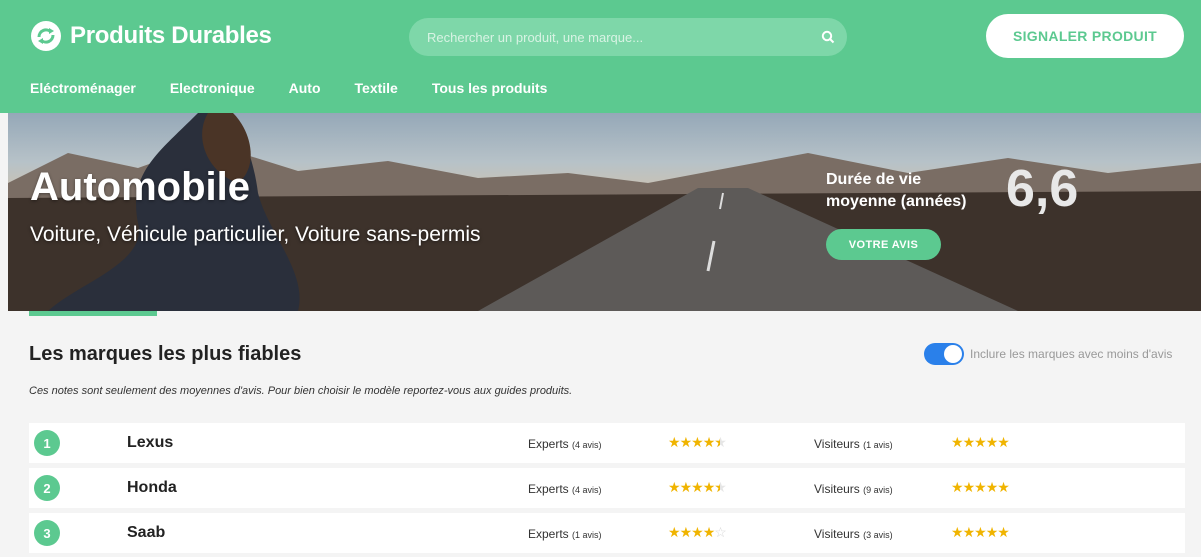 The image size is (1201, 557). I want to click on recycle-logo-icon, so click(46, 36).